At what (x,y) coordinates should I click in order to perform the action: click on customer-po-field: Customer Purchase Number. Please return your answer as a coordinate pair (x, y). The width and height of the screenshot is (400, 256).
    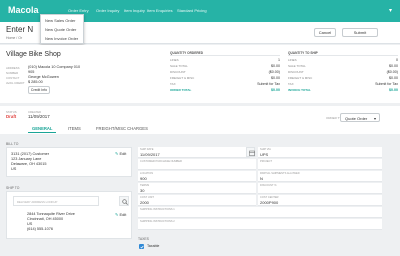
    Looking at the image, I should click on (197, 164).